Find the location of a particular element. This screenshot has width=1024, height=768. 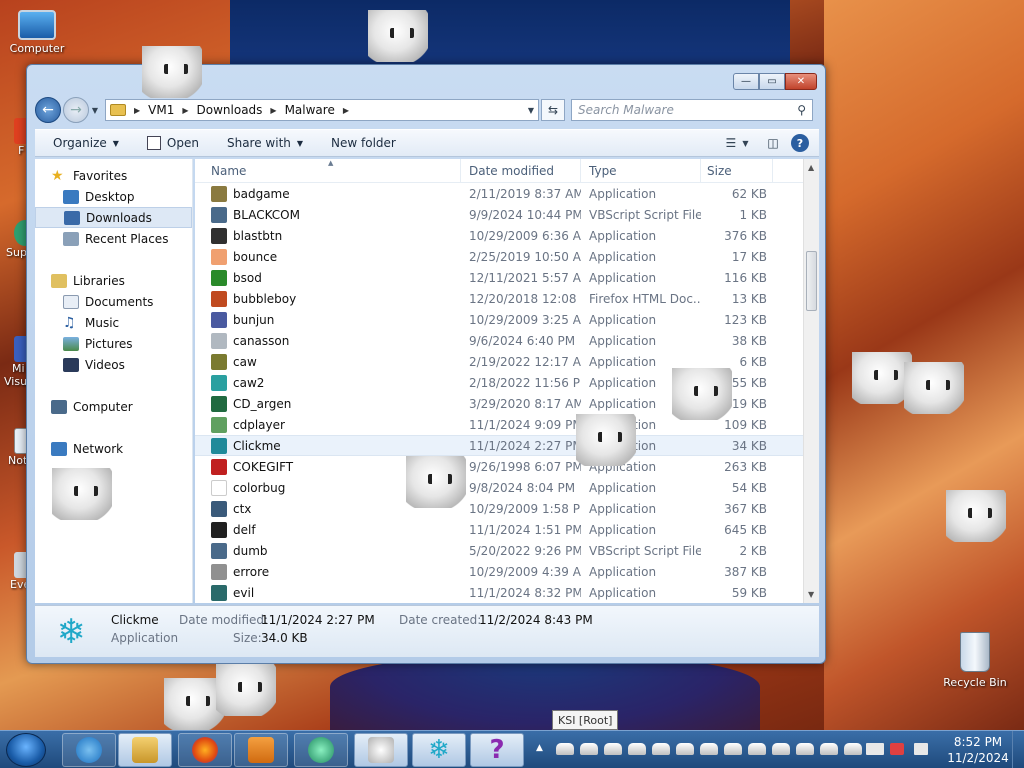

polar-bear-sprite is located at coordinates (976, 516).